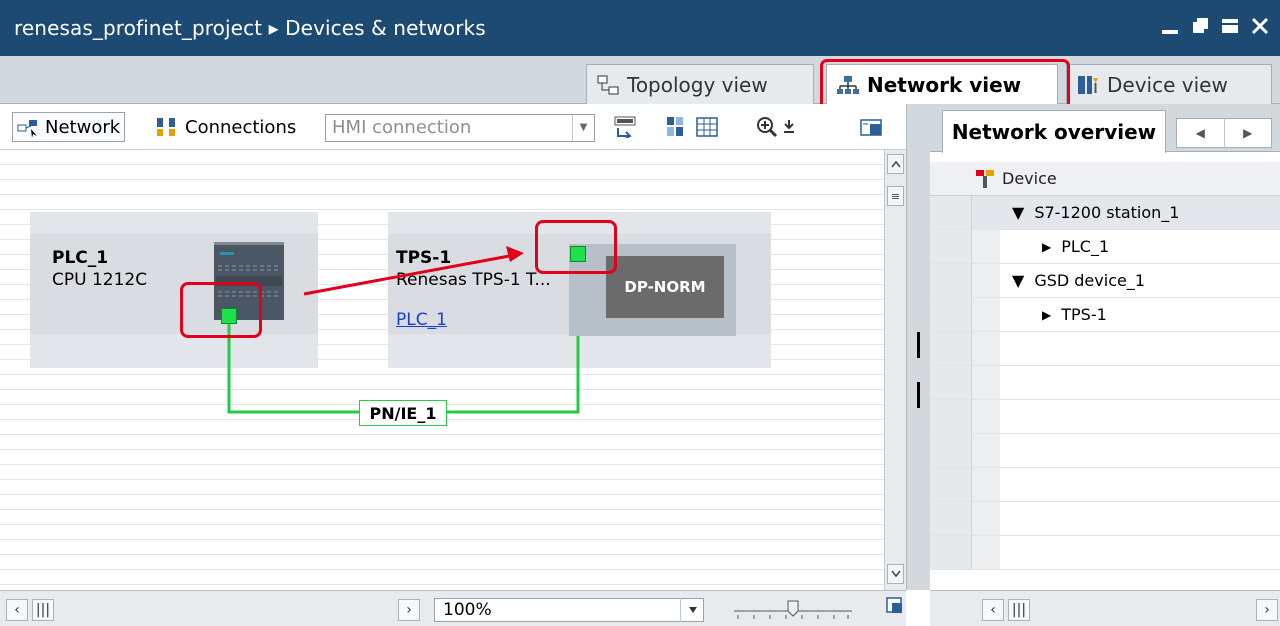  I want to click on show-address-icon, so click(675, 127).